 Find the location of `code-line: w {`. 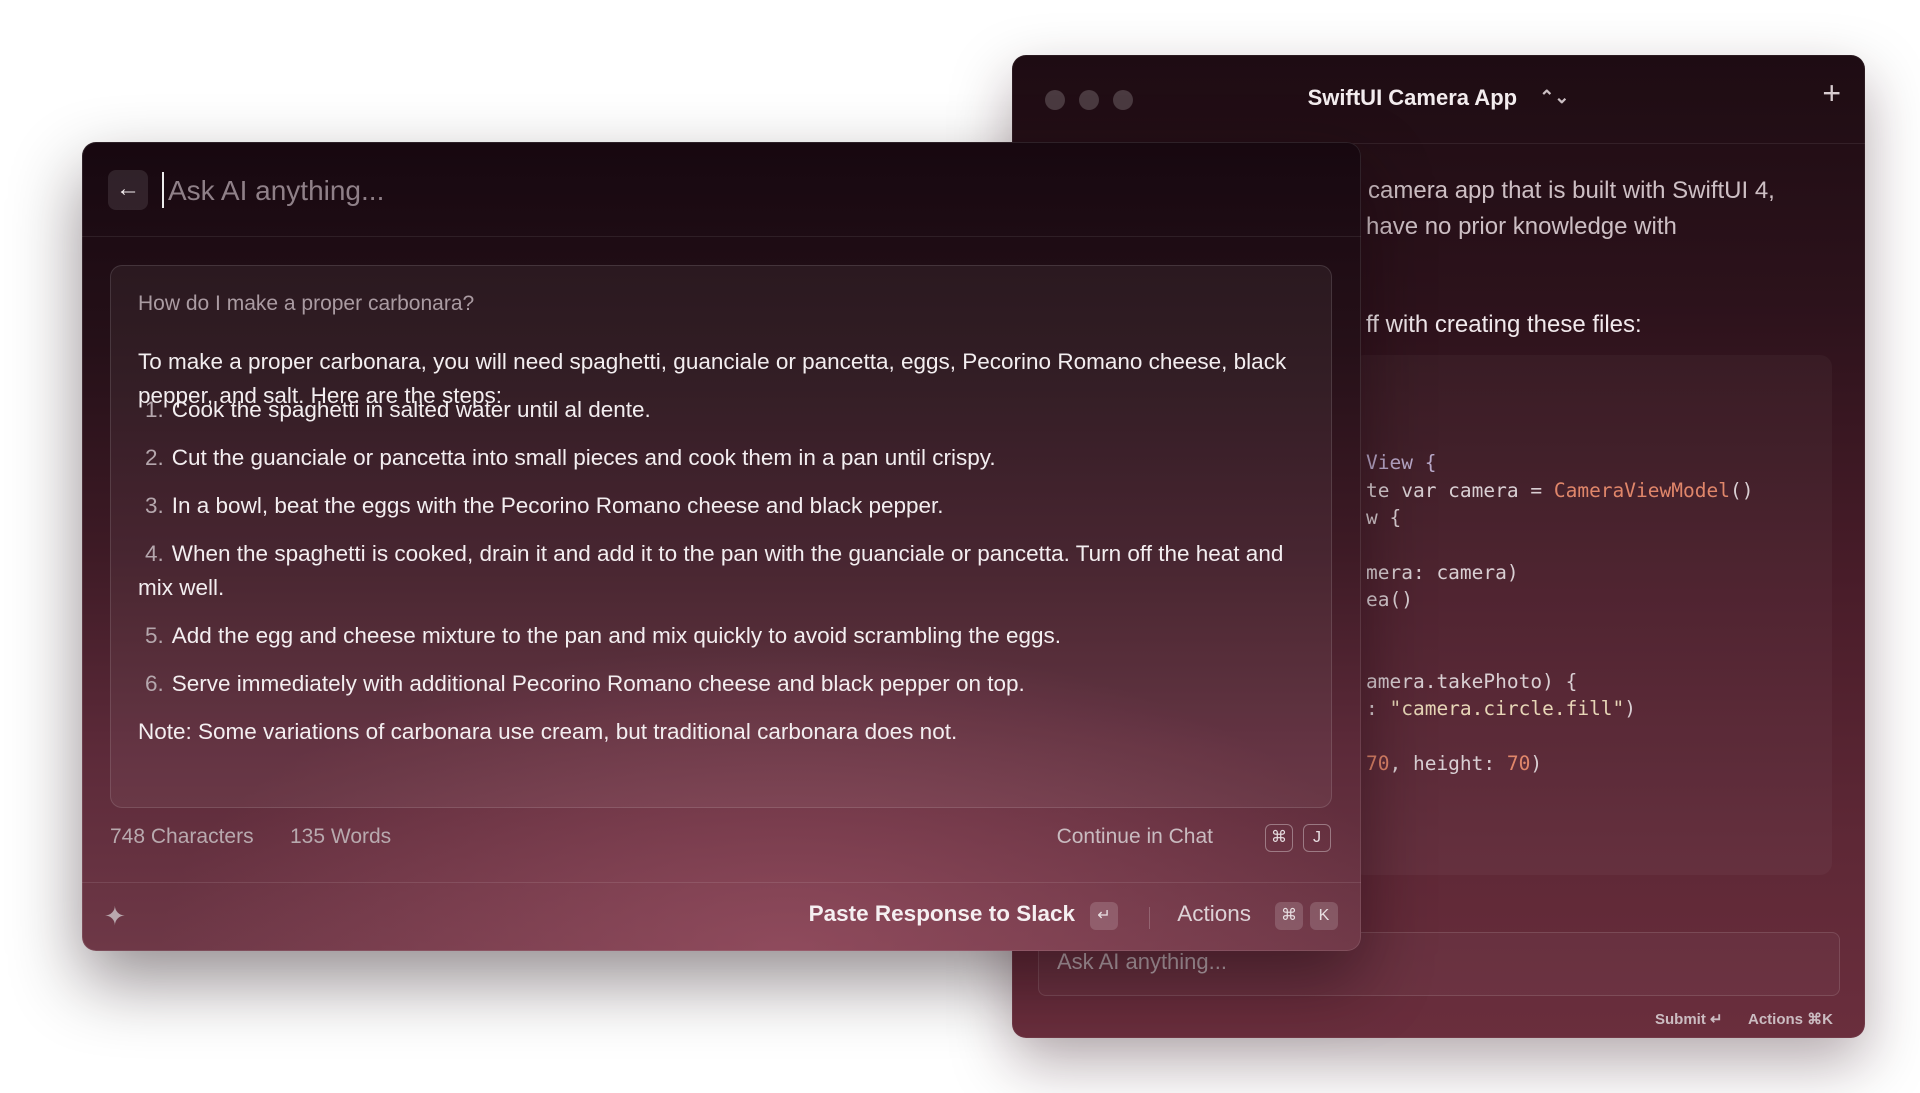

code-line: w { is located at coordinates (1384, 517).